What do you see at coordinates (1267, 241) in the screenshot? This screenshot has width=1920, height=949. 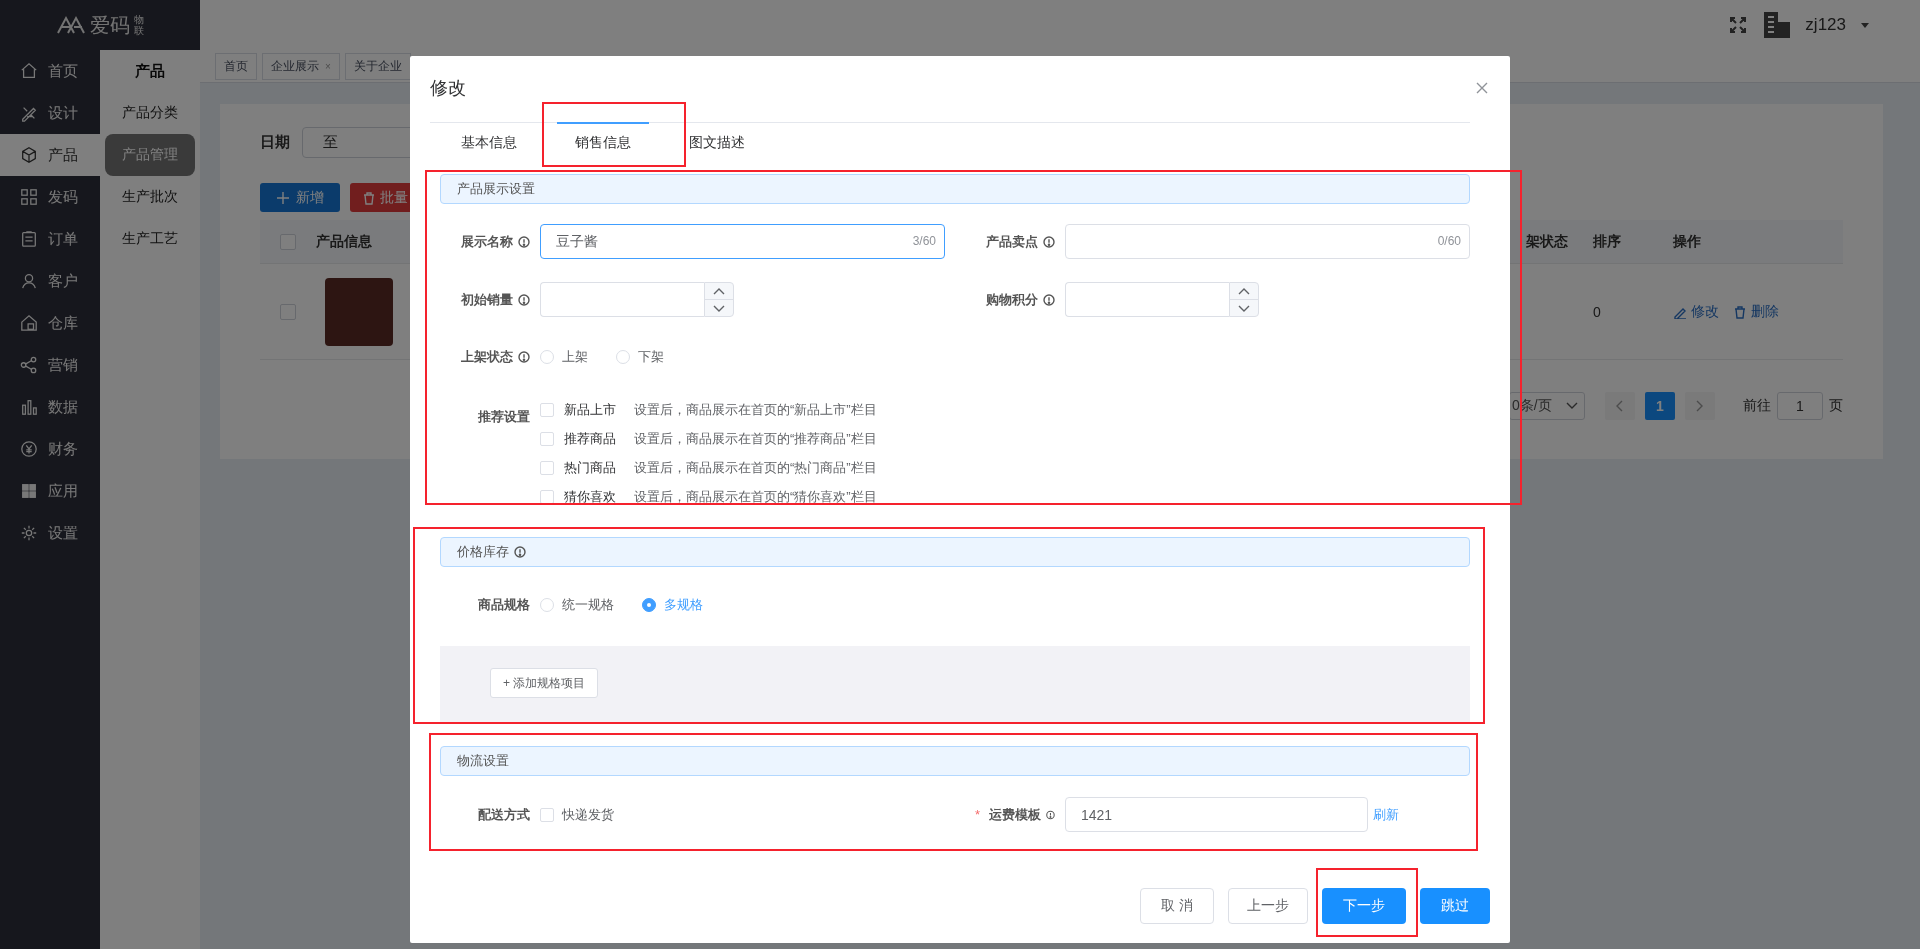 I see `text-field` at bounding box center [1267, 241].